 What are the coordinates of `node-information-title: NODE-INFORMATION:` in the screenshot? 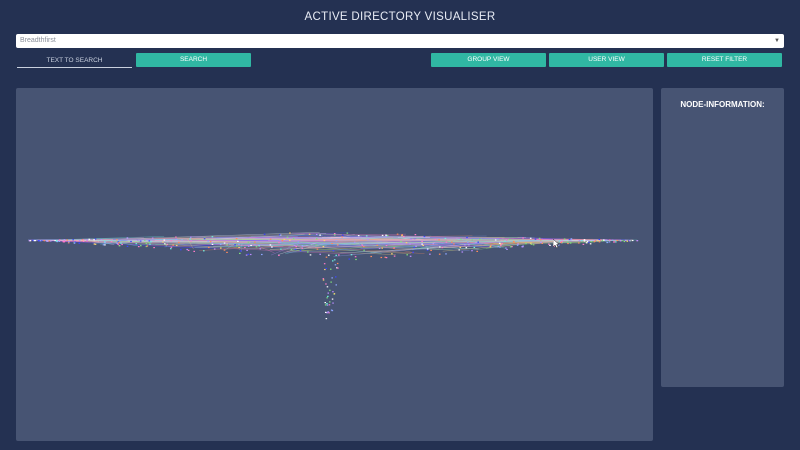 It's located at (722, 104).